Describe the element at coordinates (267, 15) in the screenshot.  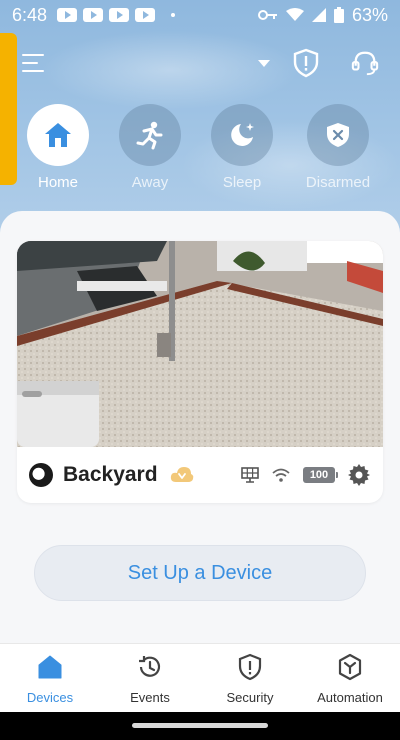
I see `key-icon` at that location.